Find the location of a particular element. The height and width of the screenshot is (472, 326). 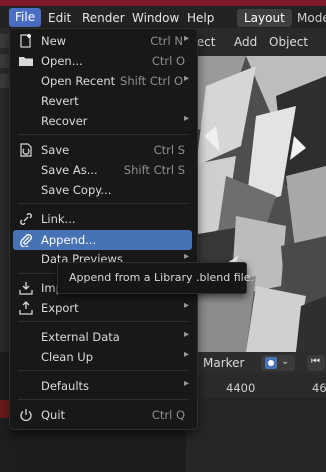

menu-item-quit: Quit Ctrl Q is located at coordinates (103, 415).